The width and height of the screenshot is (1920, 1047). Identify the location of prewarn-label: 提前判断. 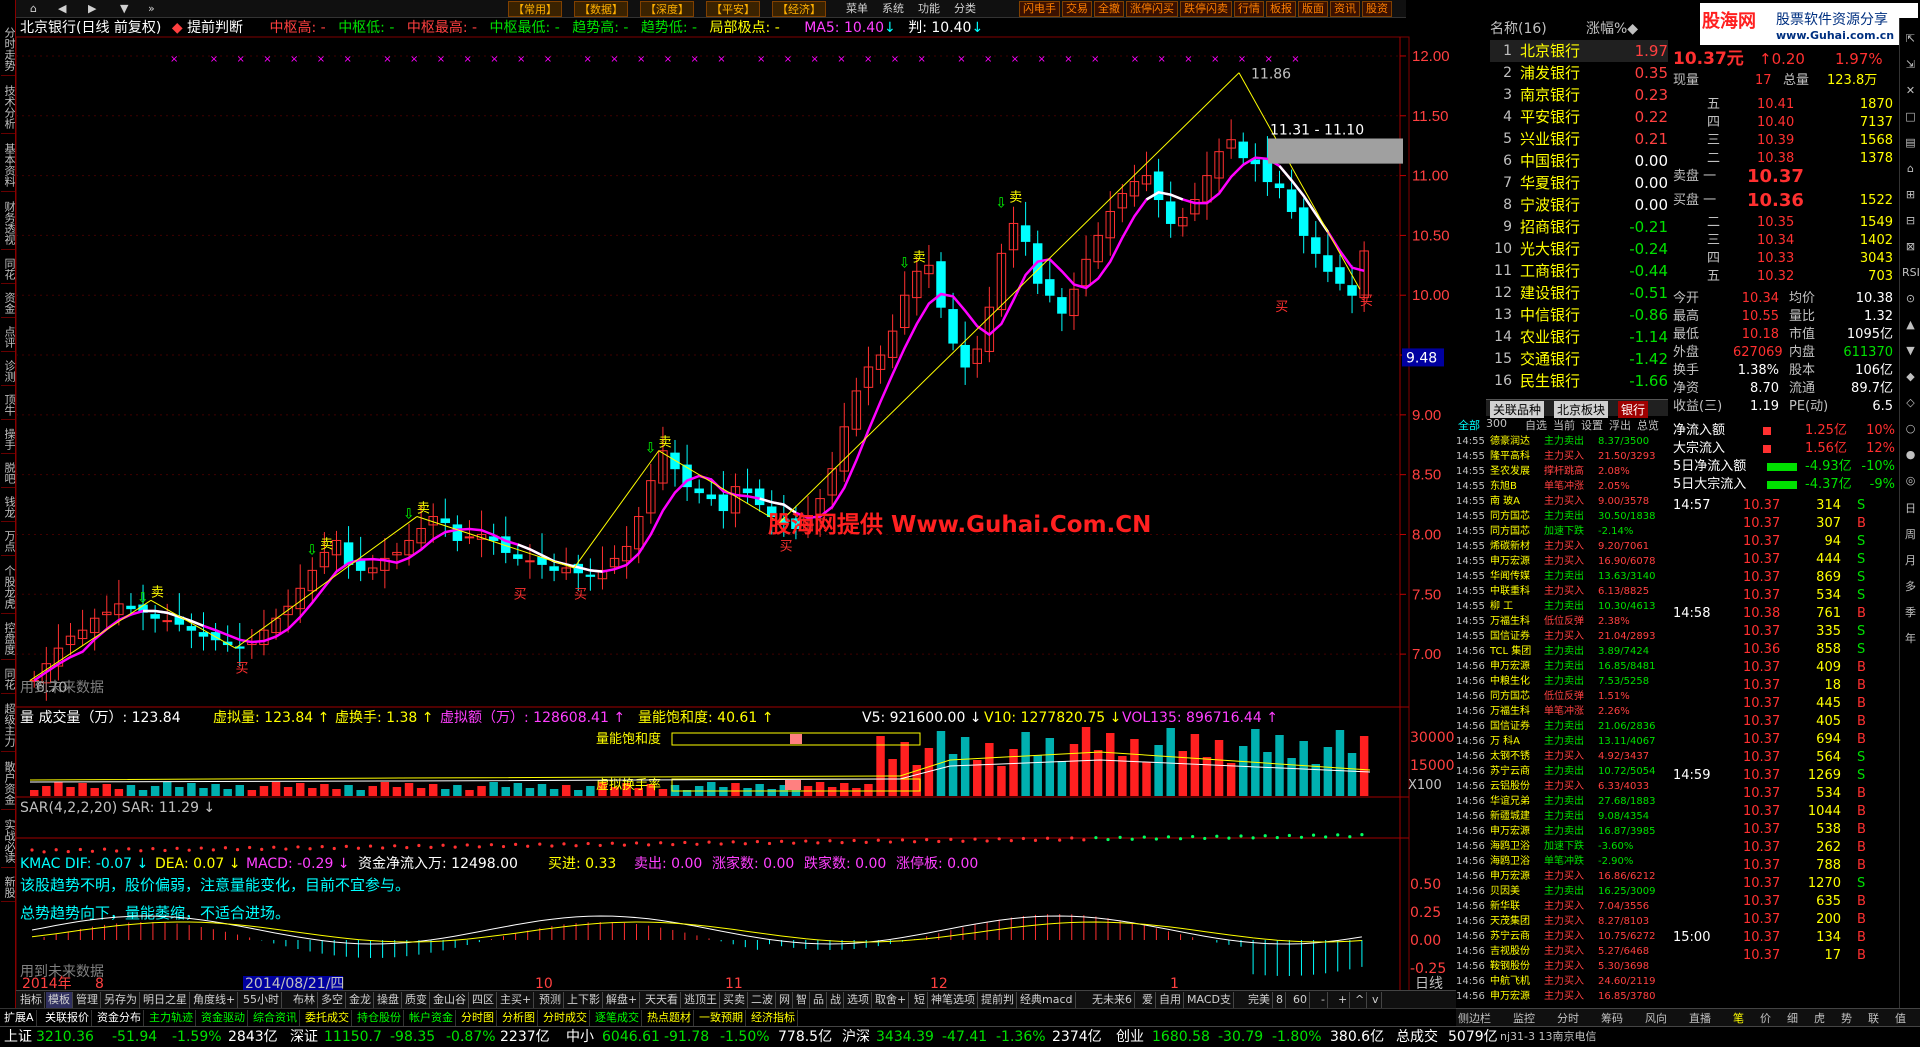
(215, 28).